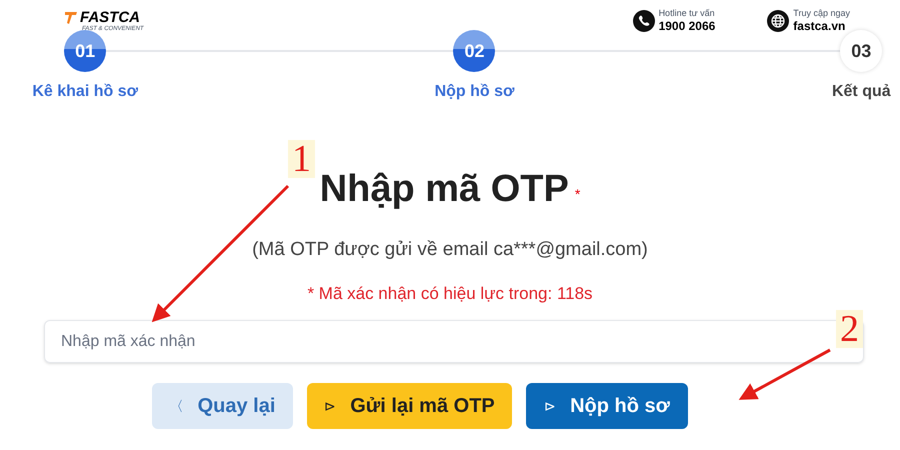 This screenshot has height=450, width=900. What do you see at coordinates (85, 92) in the screenshot?
I see `step-label: Kê khai hồ sơ` at bounding box center [85, 92].